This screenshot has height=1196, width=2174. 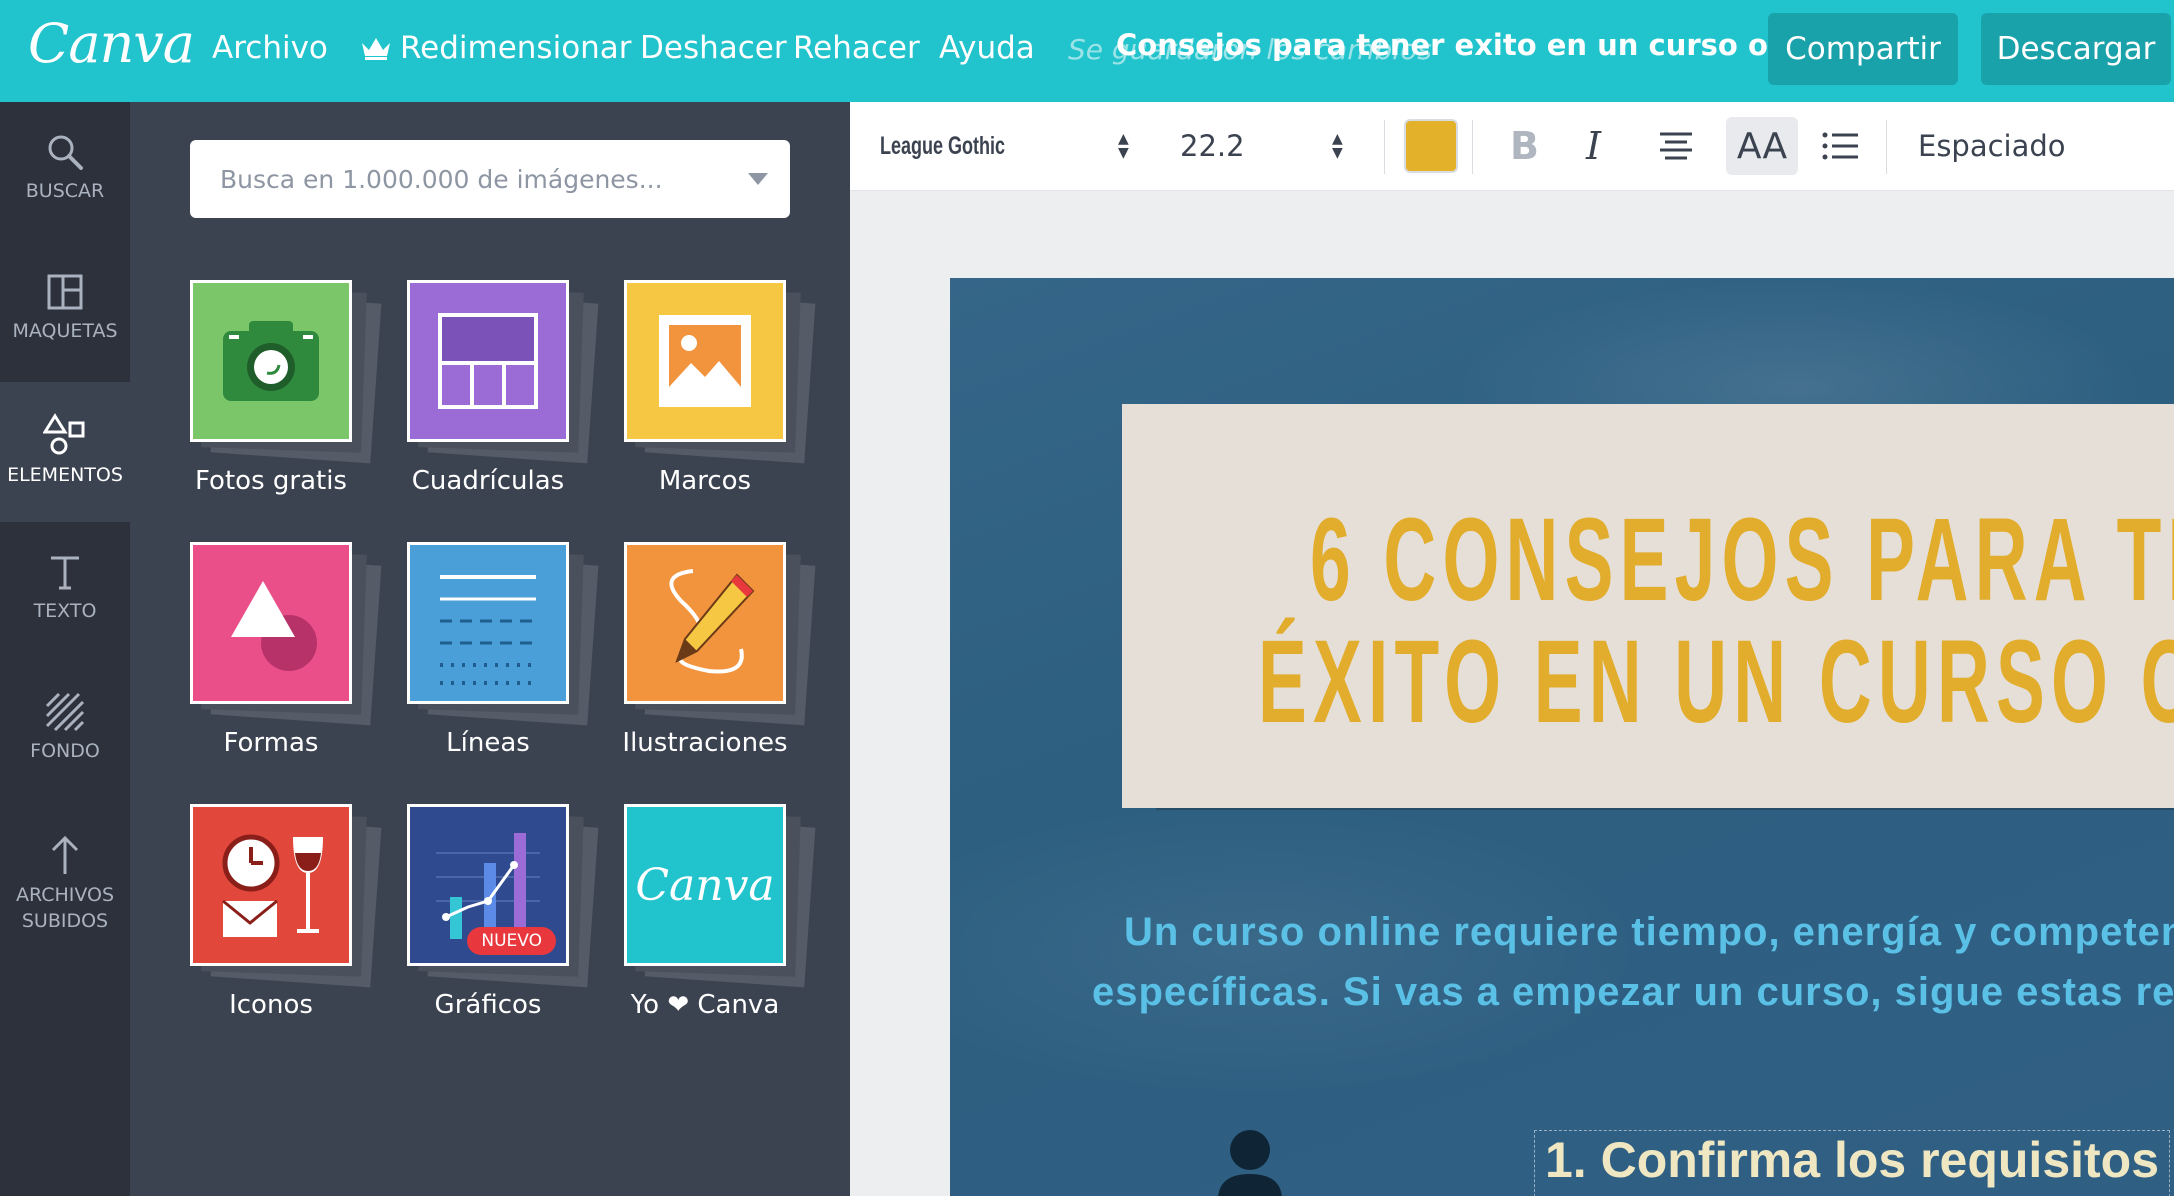 I want to click on canva-logo: Canva, so click(x=111, y=43).